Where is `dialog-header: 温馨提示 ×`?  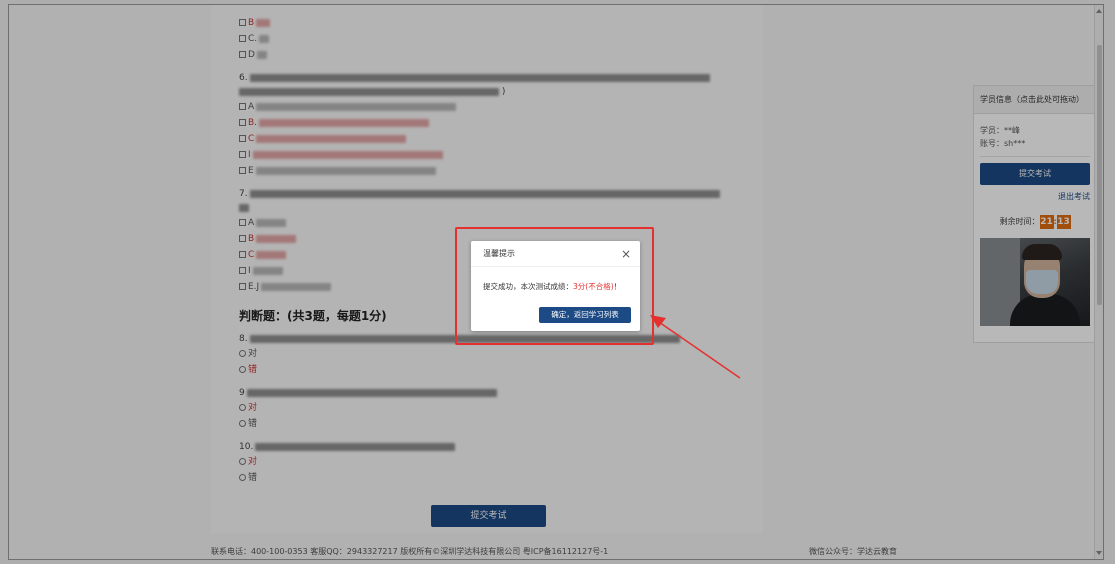 dialog-header: 温馨提示 × is located at coordinates (555, 254).